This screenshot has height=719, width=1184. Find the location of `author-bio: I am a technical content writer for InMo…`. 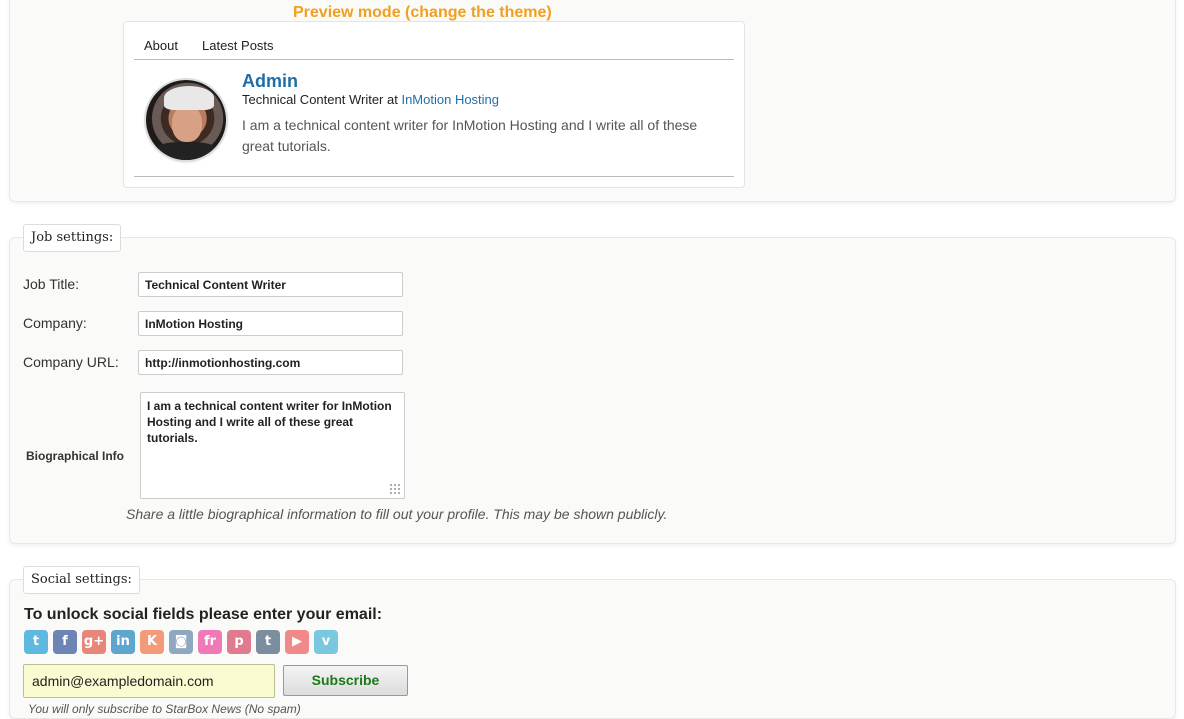

author-bio: I am a technical content writer for InMo… is located at coordinates (470, 135).